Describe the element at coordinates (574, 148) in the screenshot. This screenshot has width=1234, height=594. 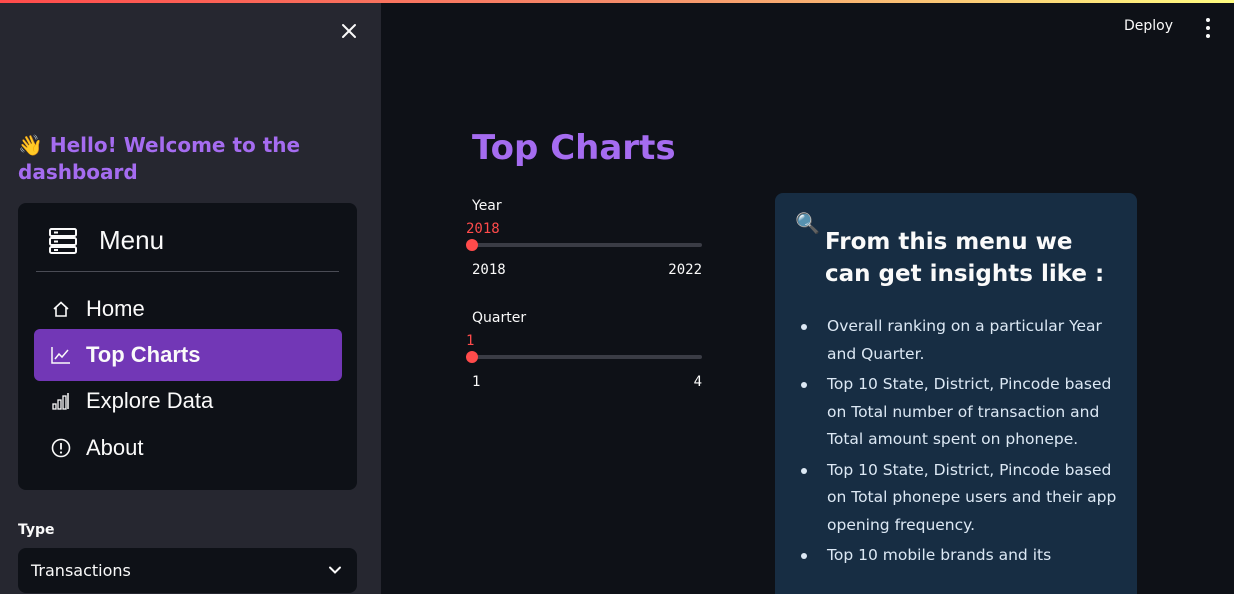
I see `page-title: Top Charts` at that location.